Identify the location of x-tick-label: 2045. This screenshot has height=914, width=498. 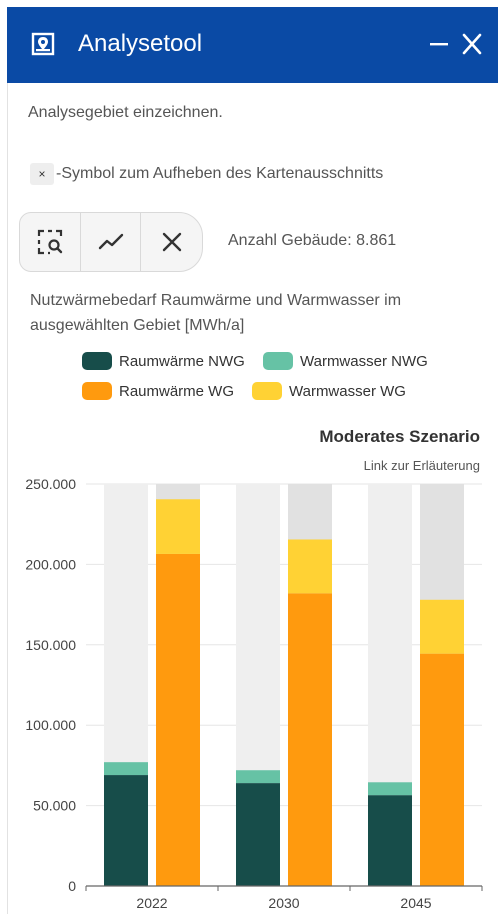
(415, 903).